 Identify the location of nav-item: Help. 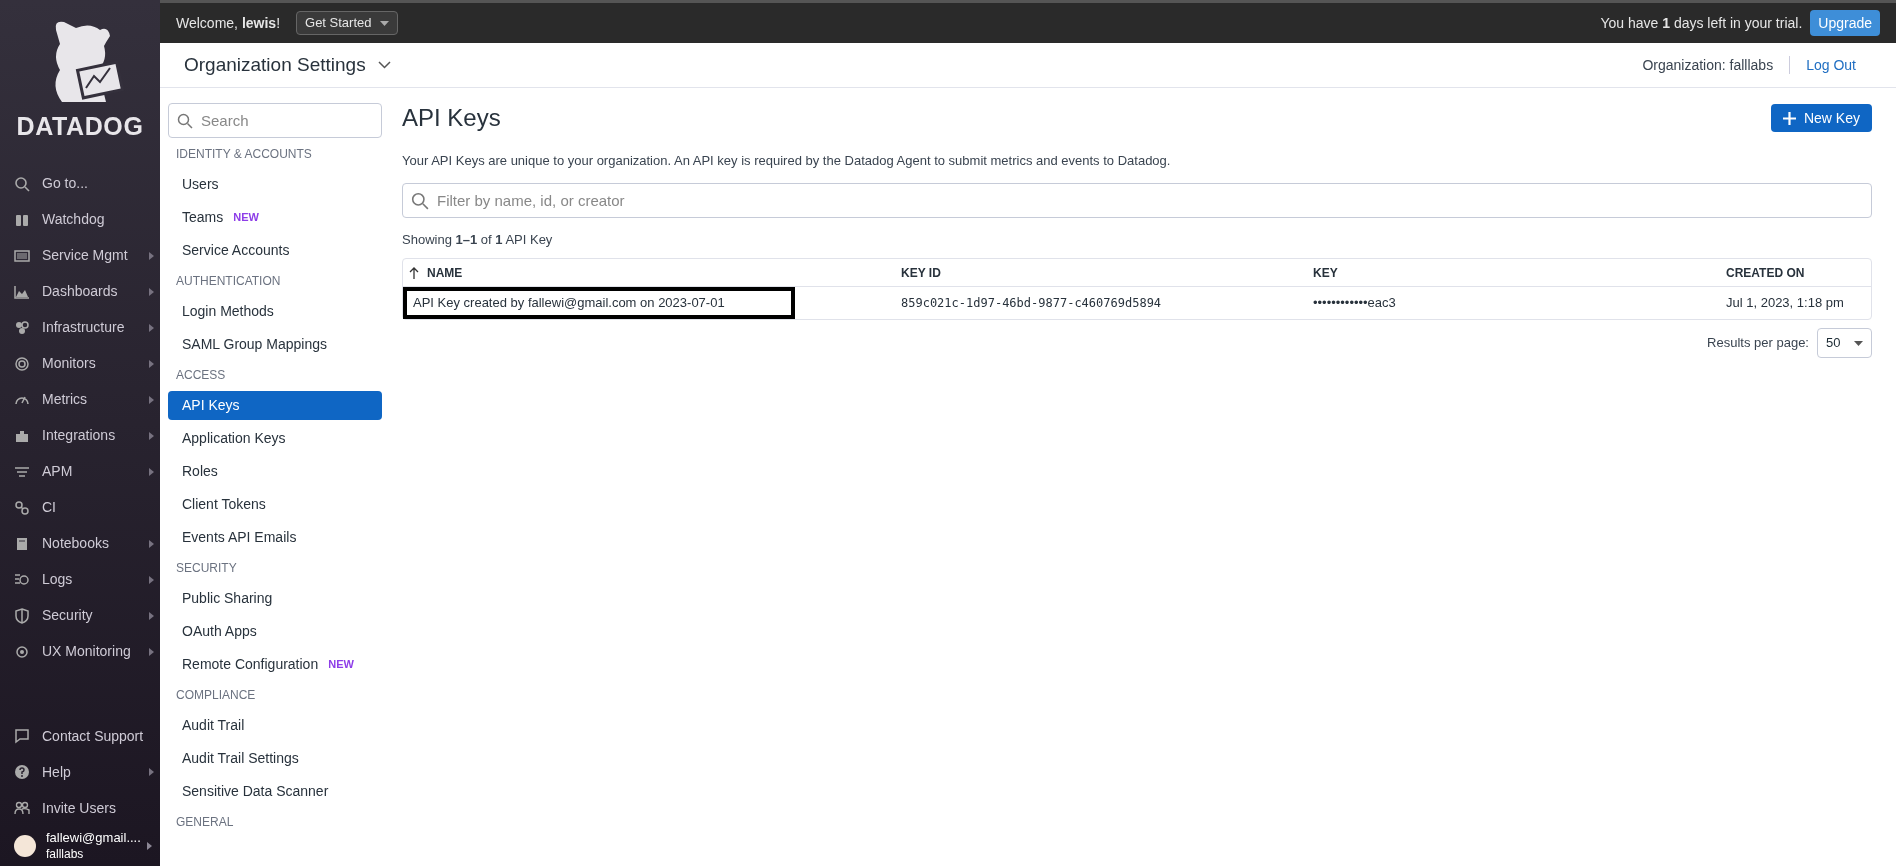
(80, 772).